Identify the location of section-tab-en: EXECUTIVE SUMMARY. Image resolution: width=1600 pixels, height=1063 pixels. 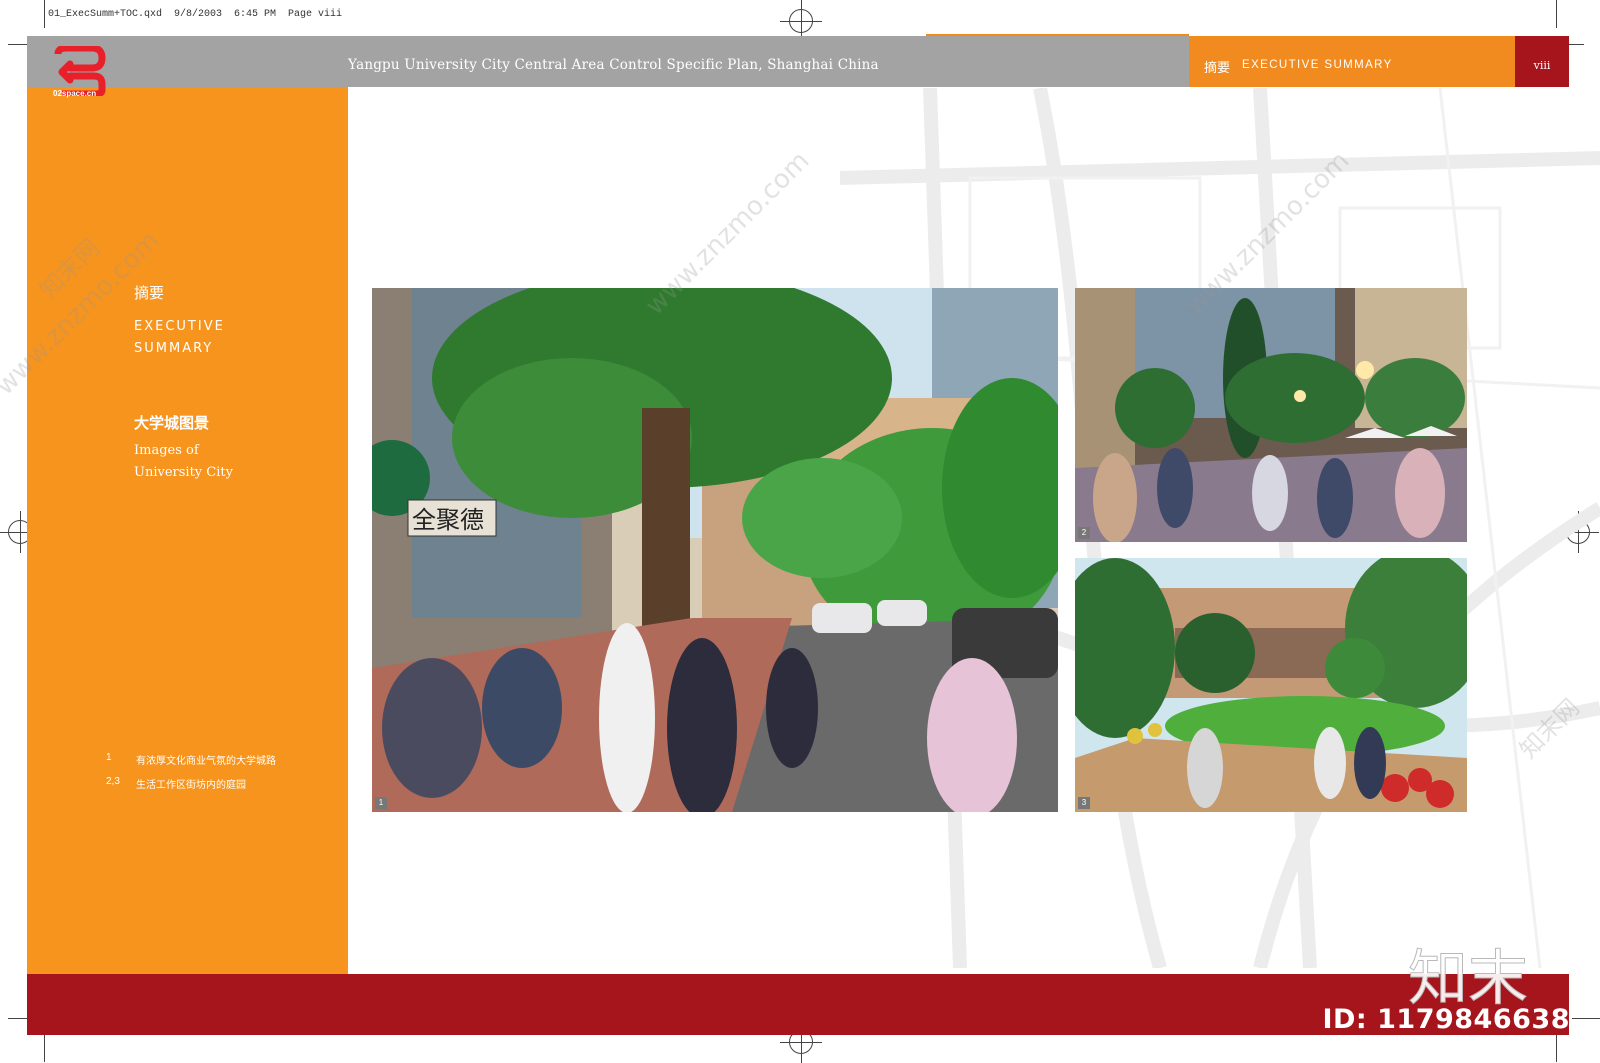
(1317, 65).